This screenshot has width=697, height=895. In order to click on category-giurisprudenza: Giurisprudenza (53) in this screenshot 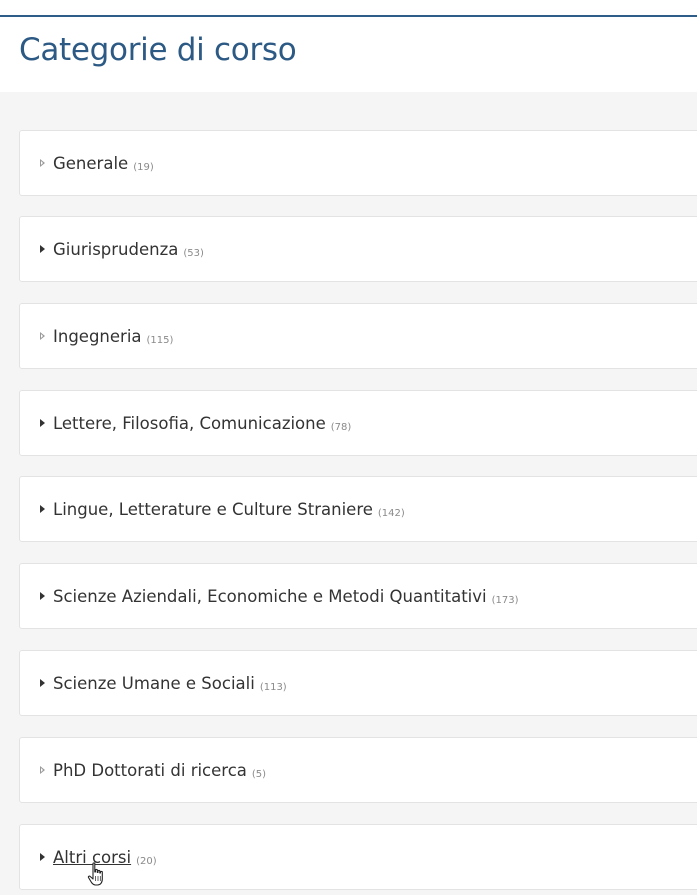, I will do `click(358, 249)`.